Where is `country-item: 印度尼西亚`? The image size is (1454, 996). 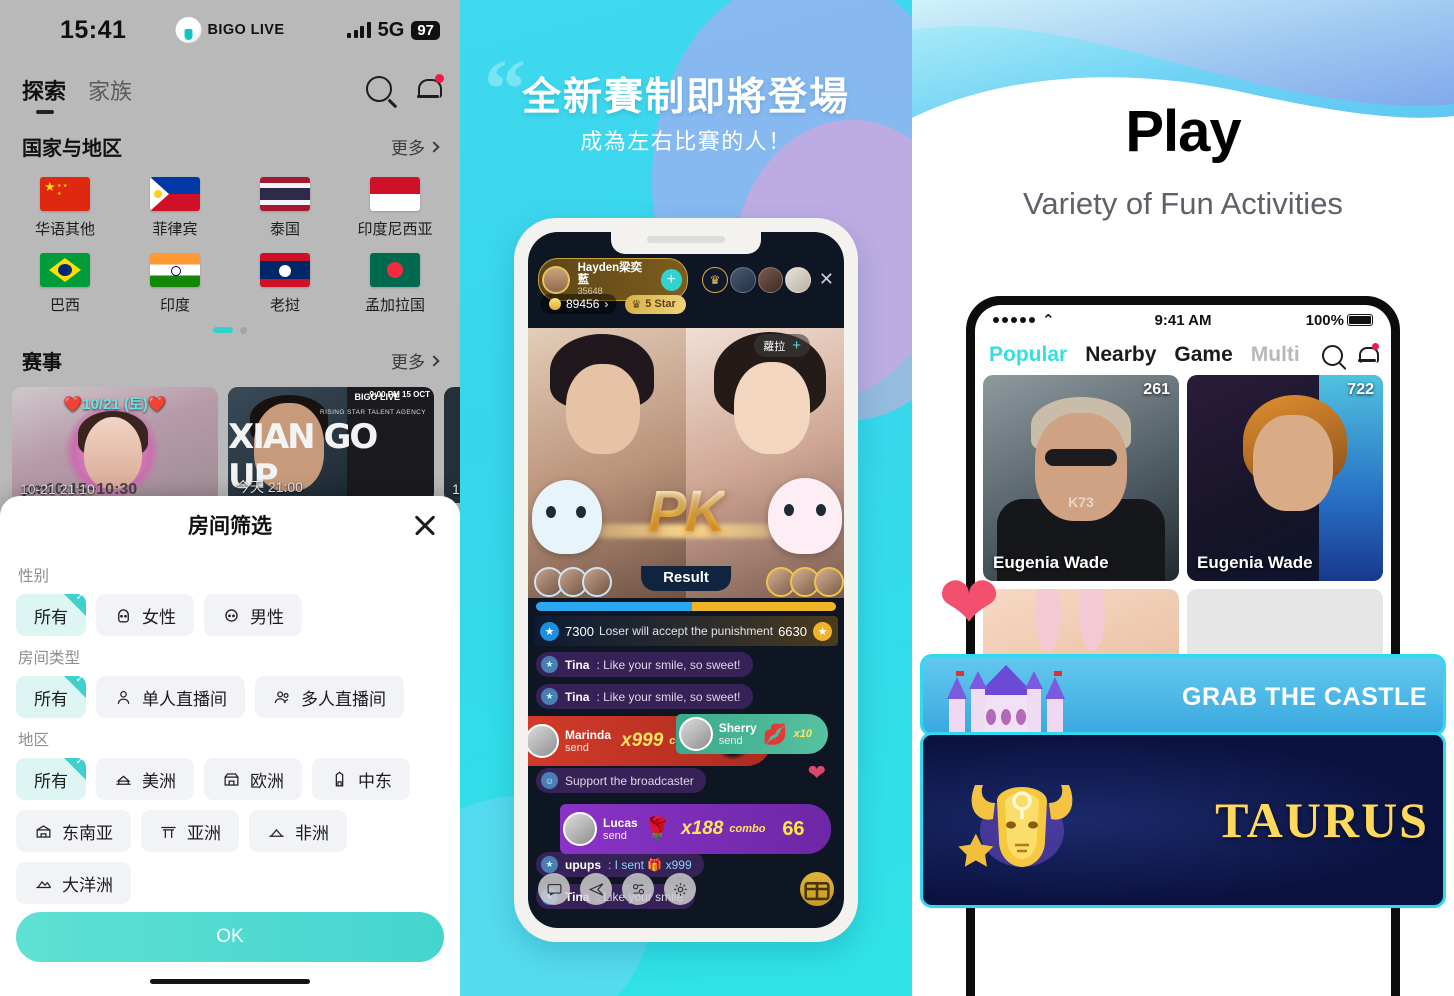
country-item: 印度尼西亚 is located at coordinates (395, 208).